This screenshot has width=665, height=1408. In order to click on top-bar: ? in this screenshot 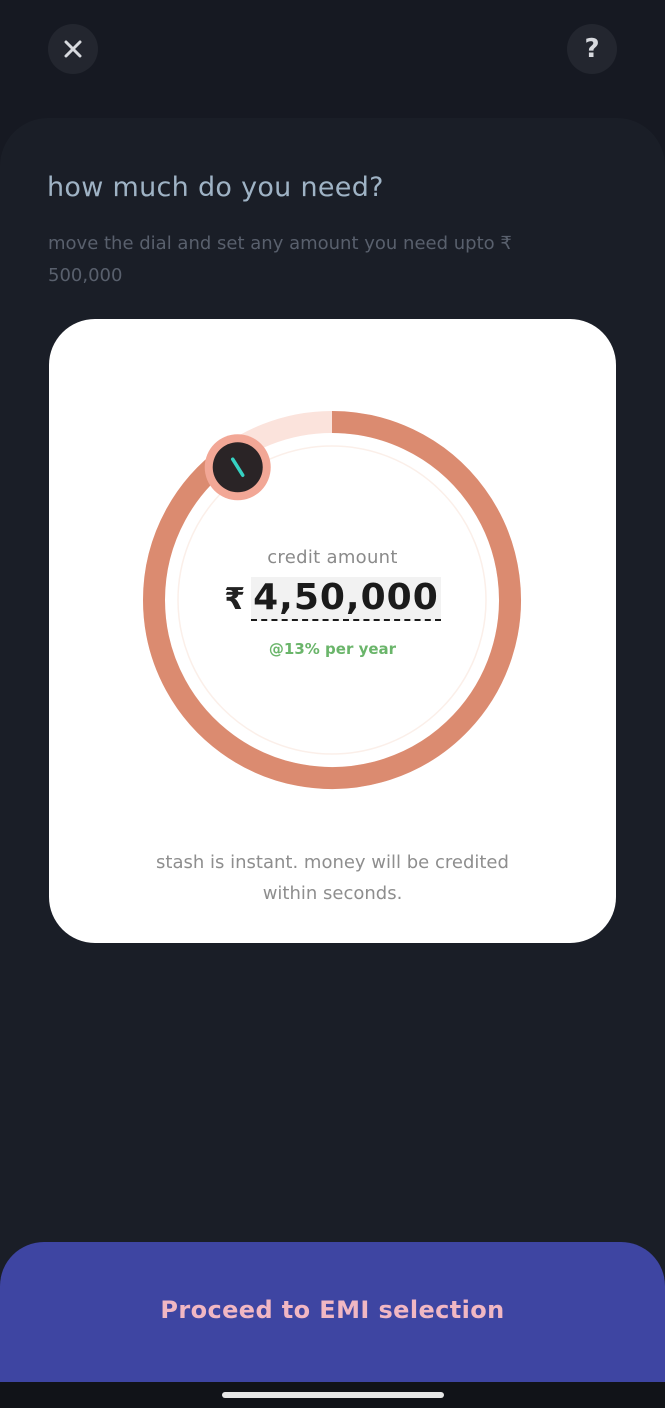, I will do `click(332, 55)`.